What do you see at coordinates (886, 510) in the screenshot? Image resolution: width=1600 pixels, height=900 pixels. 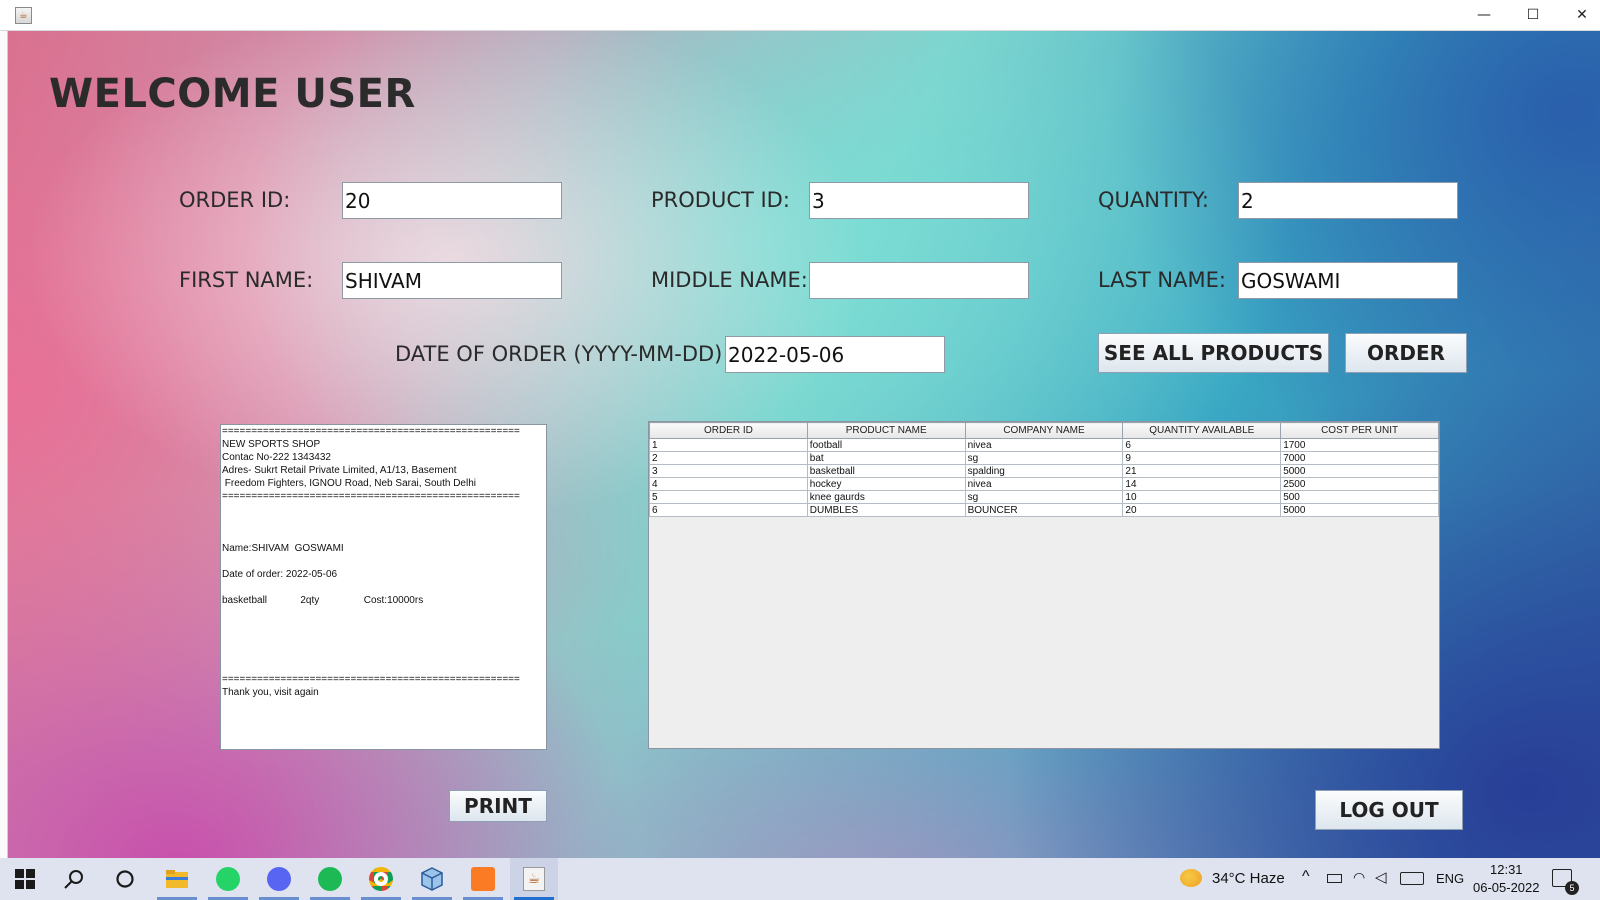 I see `table-cell: DUMBLES` at bounding box center [886, 510].